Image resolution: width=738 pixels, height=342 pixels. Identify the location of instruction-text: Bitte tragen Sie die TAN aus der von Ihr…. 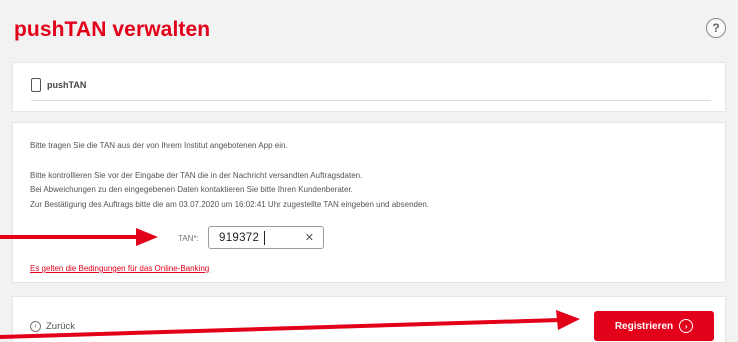
(159, 145).